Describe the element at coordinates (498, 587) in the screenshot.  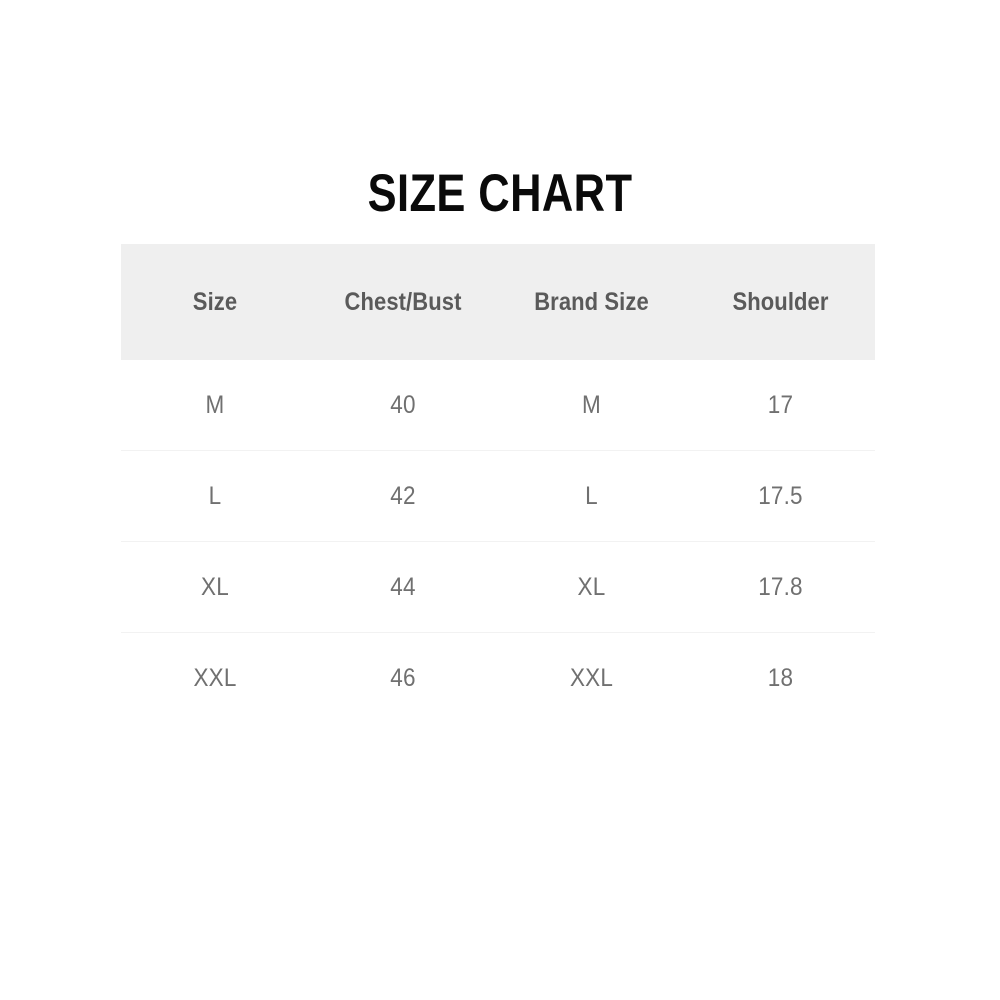
I see `table-row: XL 44 XL 17.8` at that location.